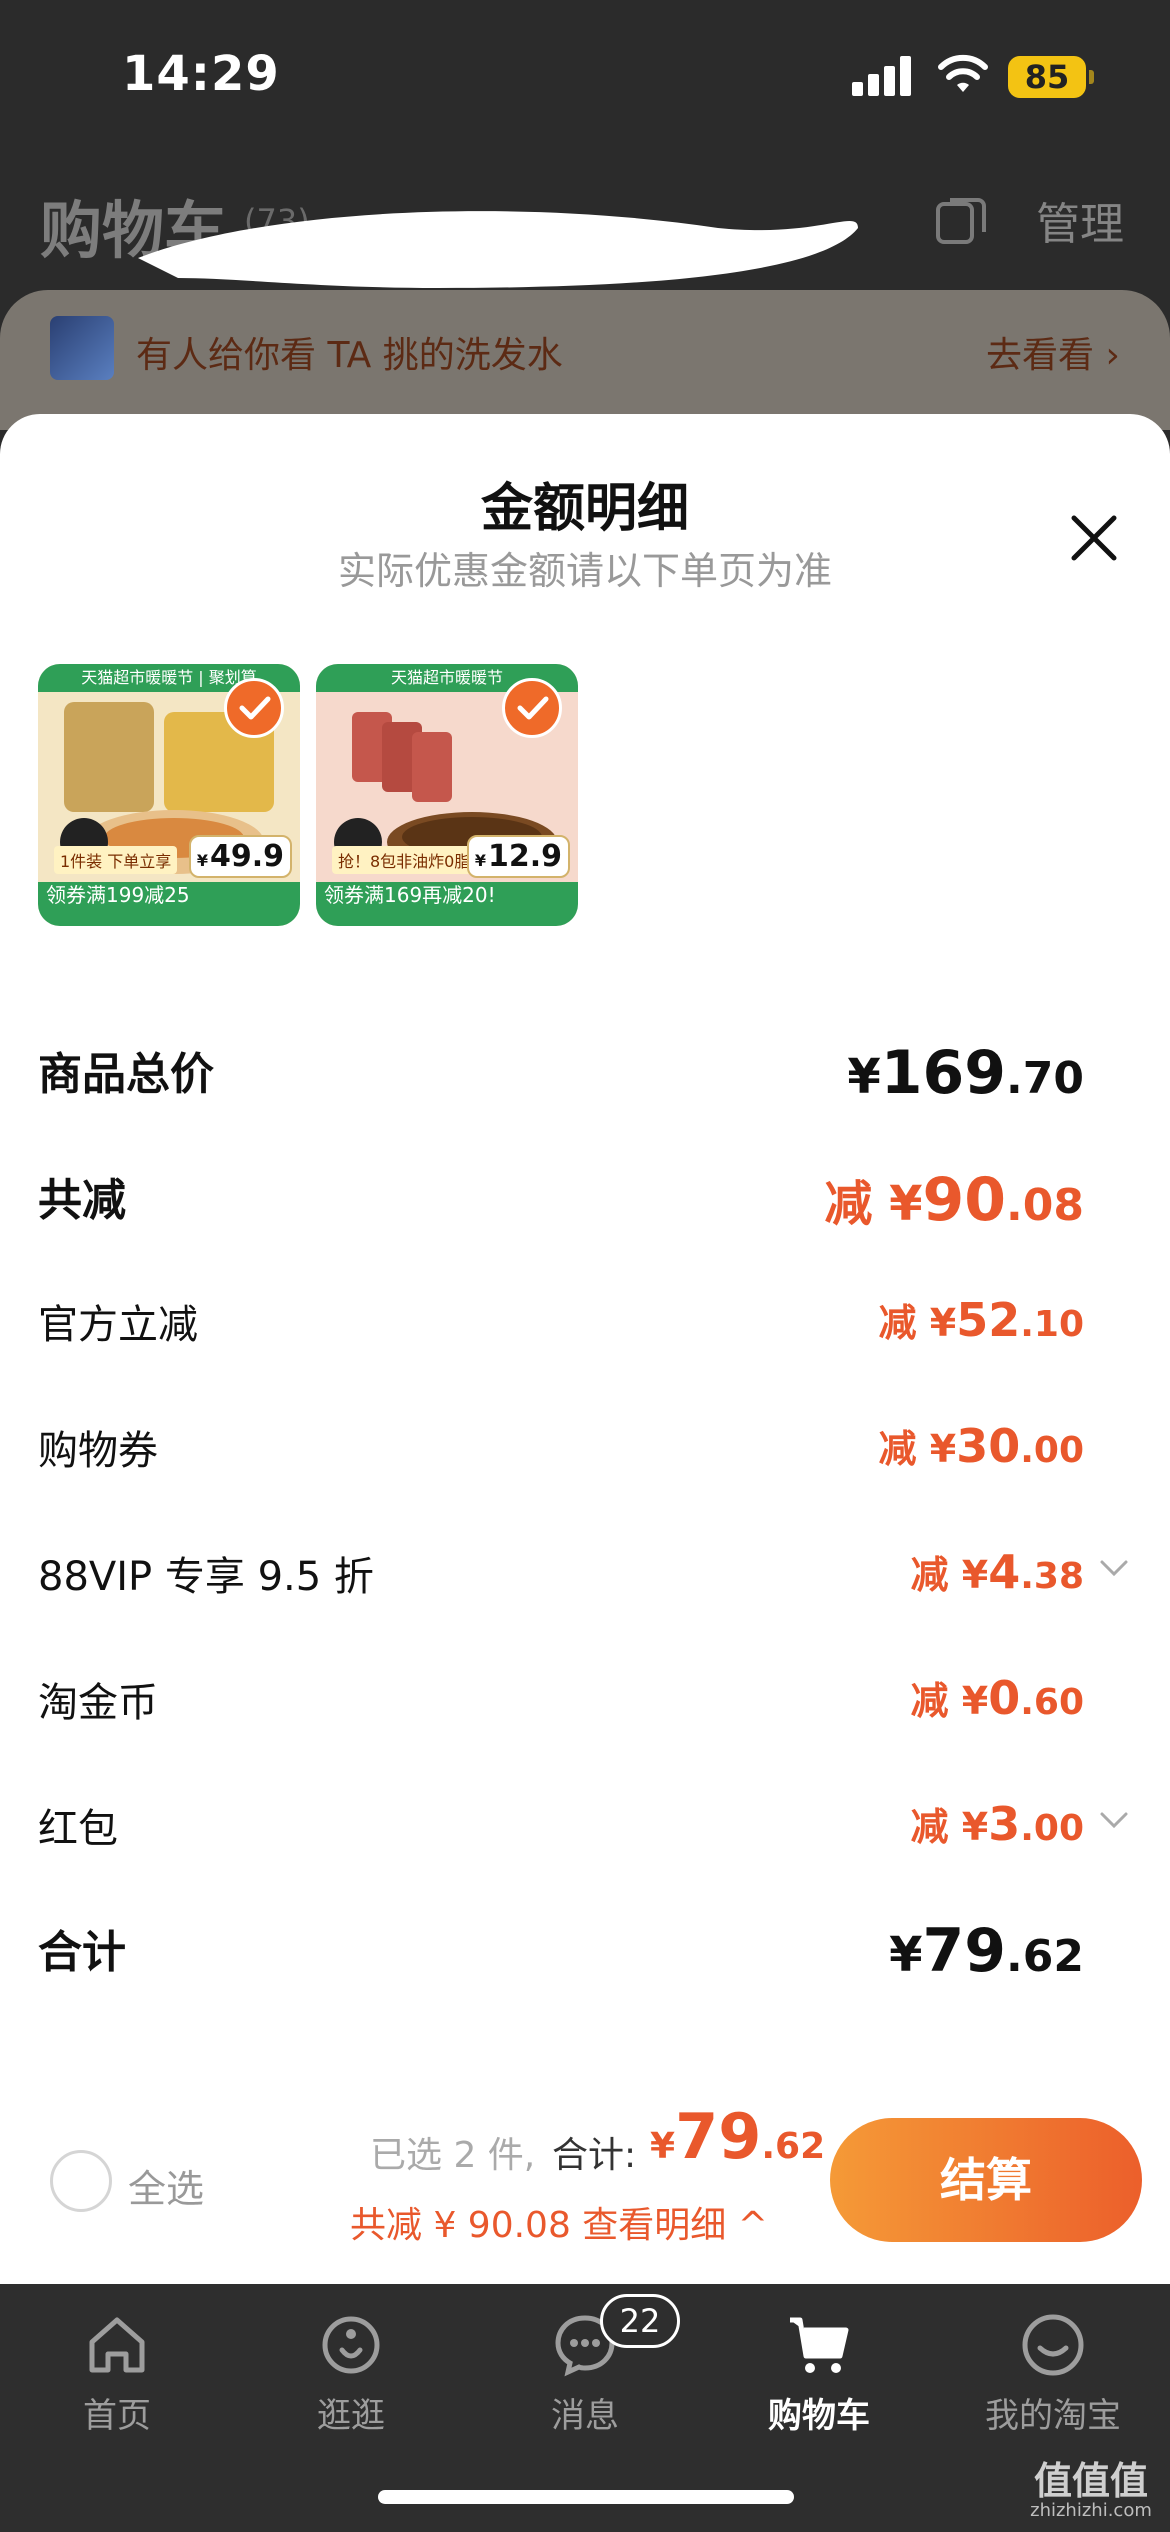 This screenshot has width=1170, height=2532. I want to click on product-coupon: 领券满199减25, so click(169, 904).